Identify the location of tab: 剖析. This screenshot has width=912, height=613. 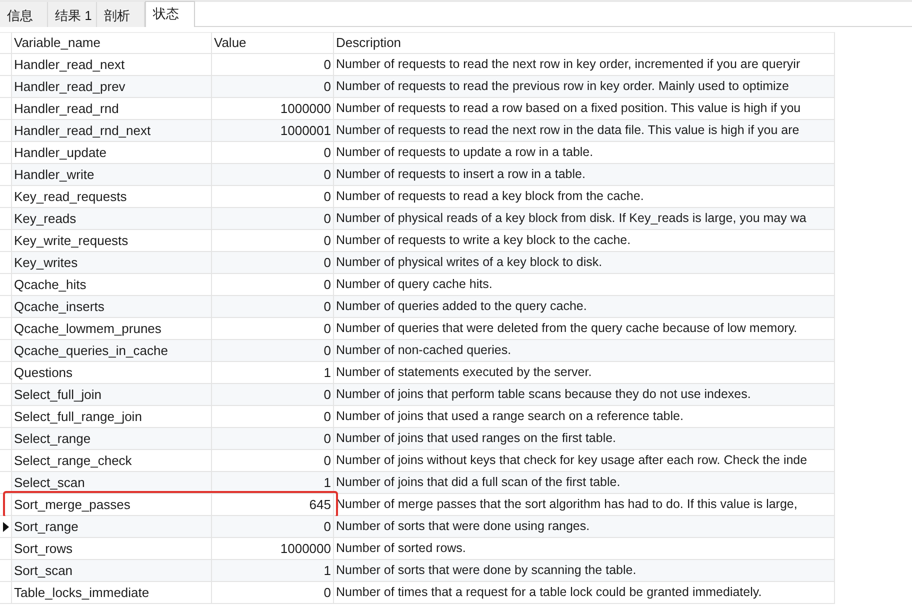
(121, 14).